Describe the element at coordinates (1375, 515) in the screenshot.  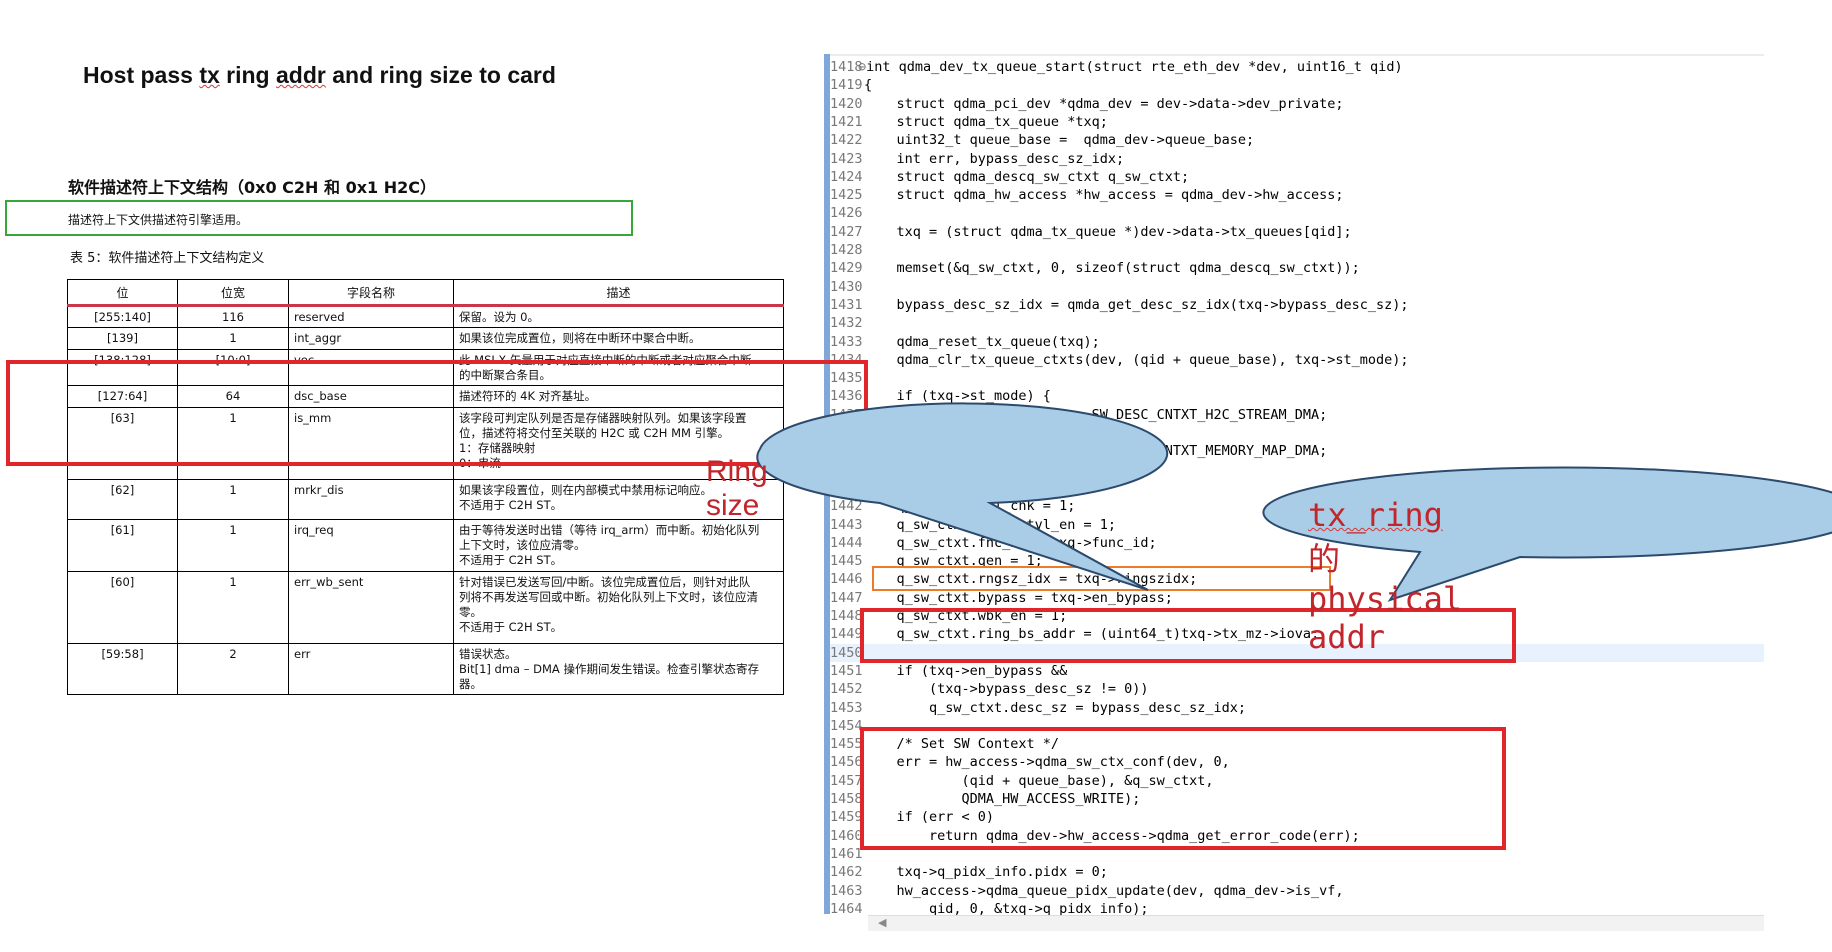
I see `tx-ring-label-part: tx_ring` at that location.